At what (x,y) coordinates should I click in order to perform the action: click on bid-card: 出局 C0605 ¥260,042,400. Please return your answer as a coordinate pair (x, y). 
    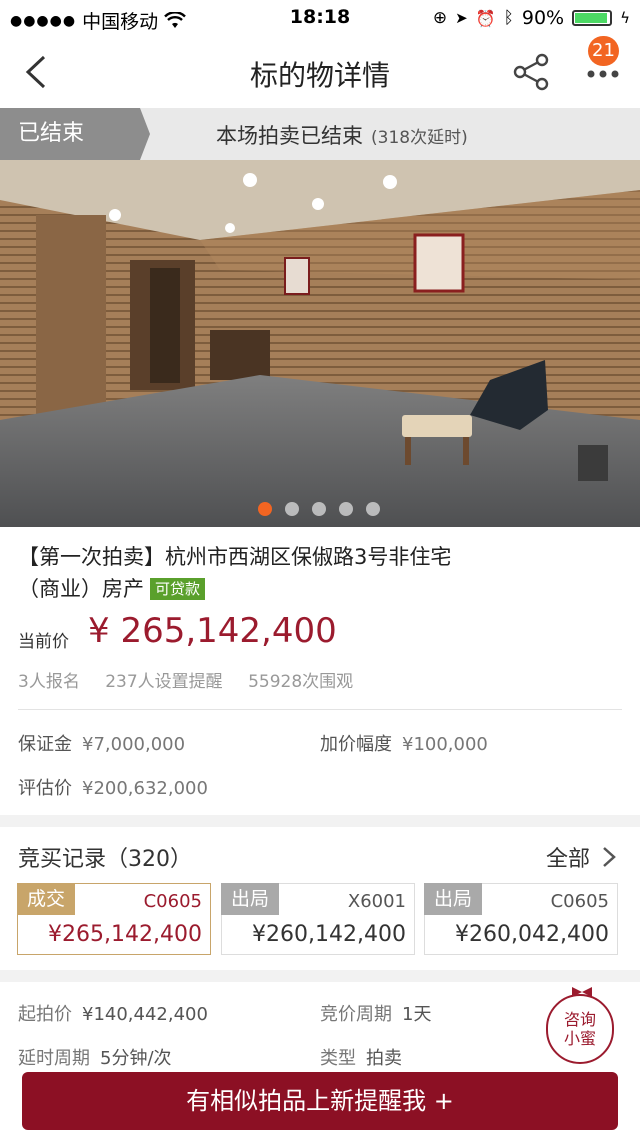
    Looking at the image, I should click on (521, 919).